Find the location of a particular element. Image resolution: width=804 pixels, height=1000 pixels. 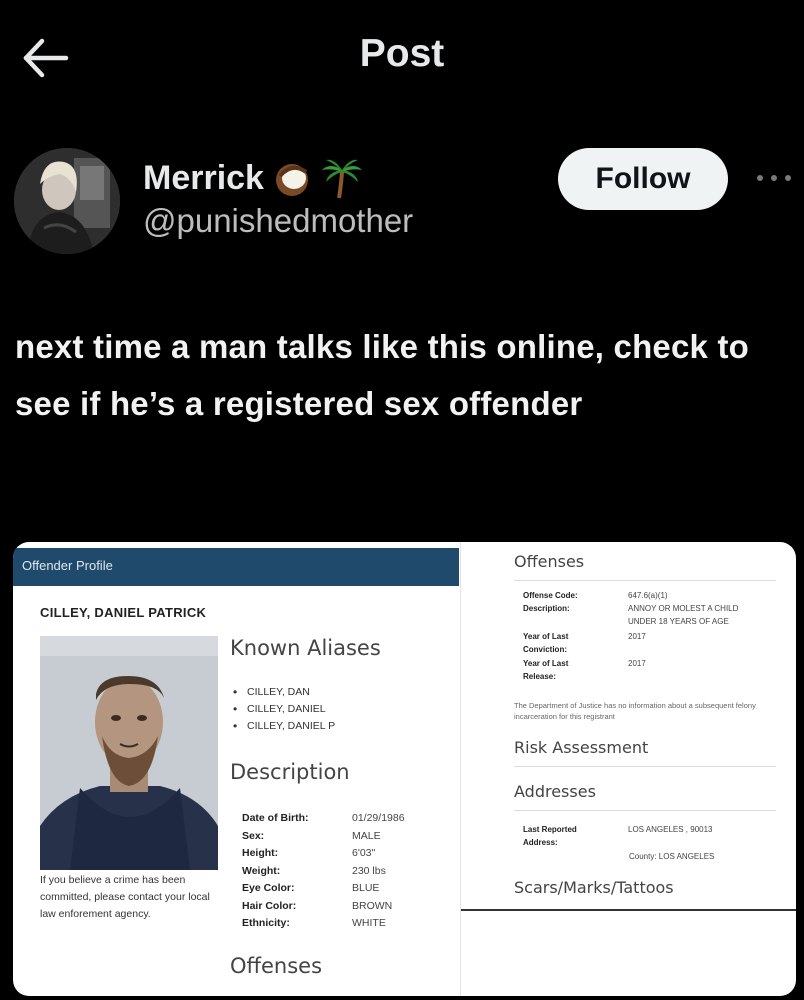

description-value: BROWN is located at coordinates (372, 905).